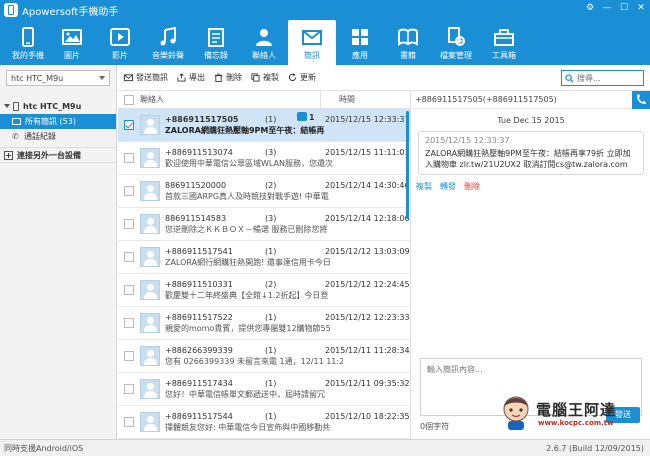 The height and width of the screenshot is (456, 650). I want to click on send-sms-button: 發送簡訊, so click(146, 77).